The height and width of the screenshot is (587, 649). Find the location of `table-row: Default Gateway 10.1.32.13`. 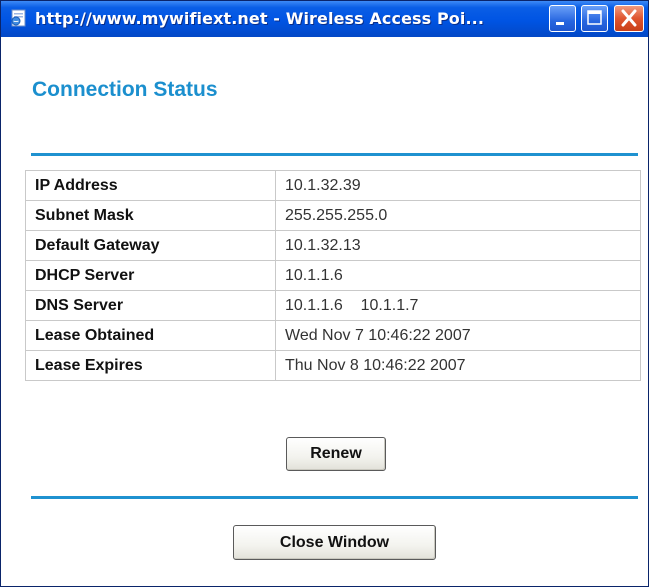

table-row: Default Gateway 10.1.32.13 is located at coordinates (333, 245).